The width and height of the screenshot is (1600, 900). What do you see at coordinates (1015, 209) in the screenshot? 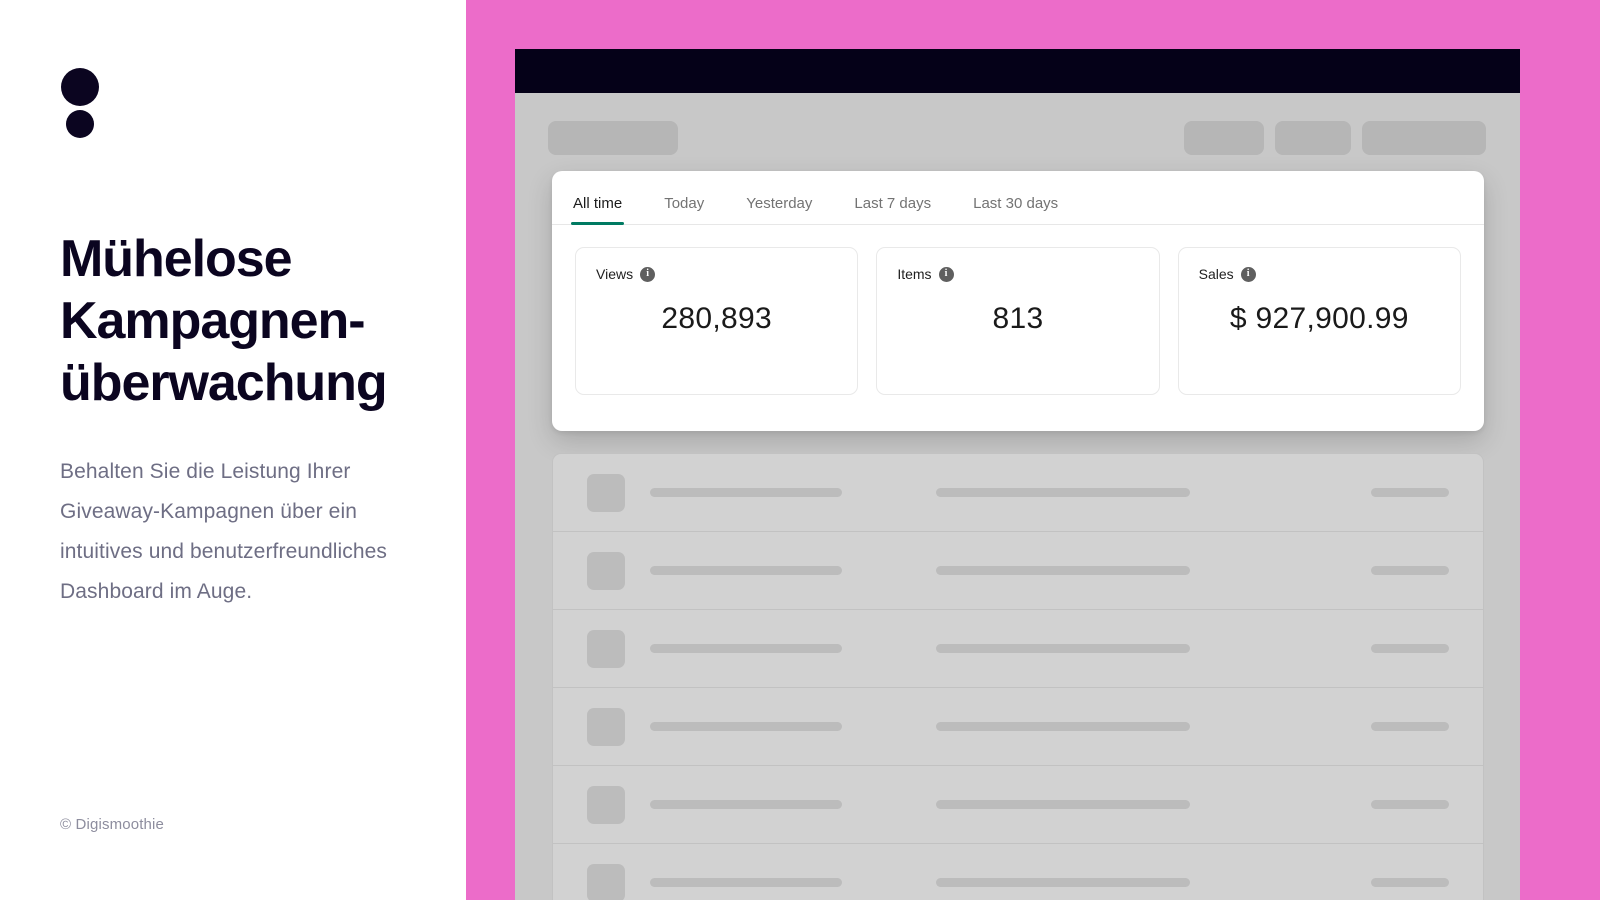
I see `tab-last-30-days: Last 30 days` at bounding box center [1015, 209].